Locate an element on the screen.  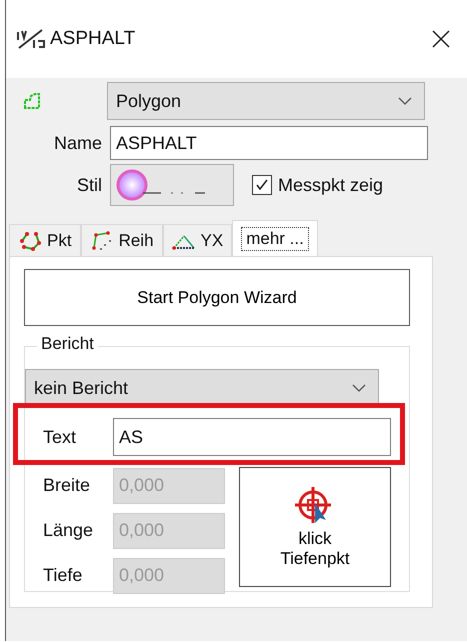
field-label: Text is located at coordinates (60, 437).